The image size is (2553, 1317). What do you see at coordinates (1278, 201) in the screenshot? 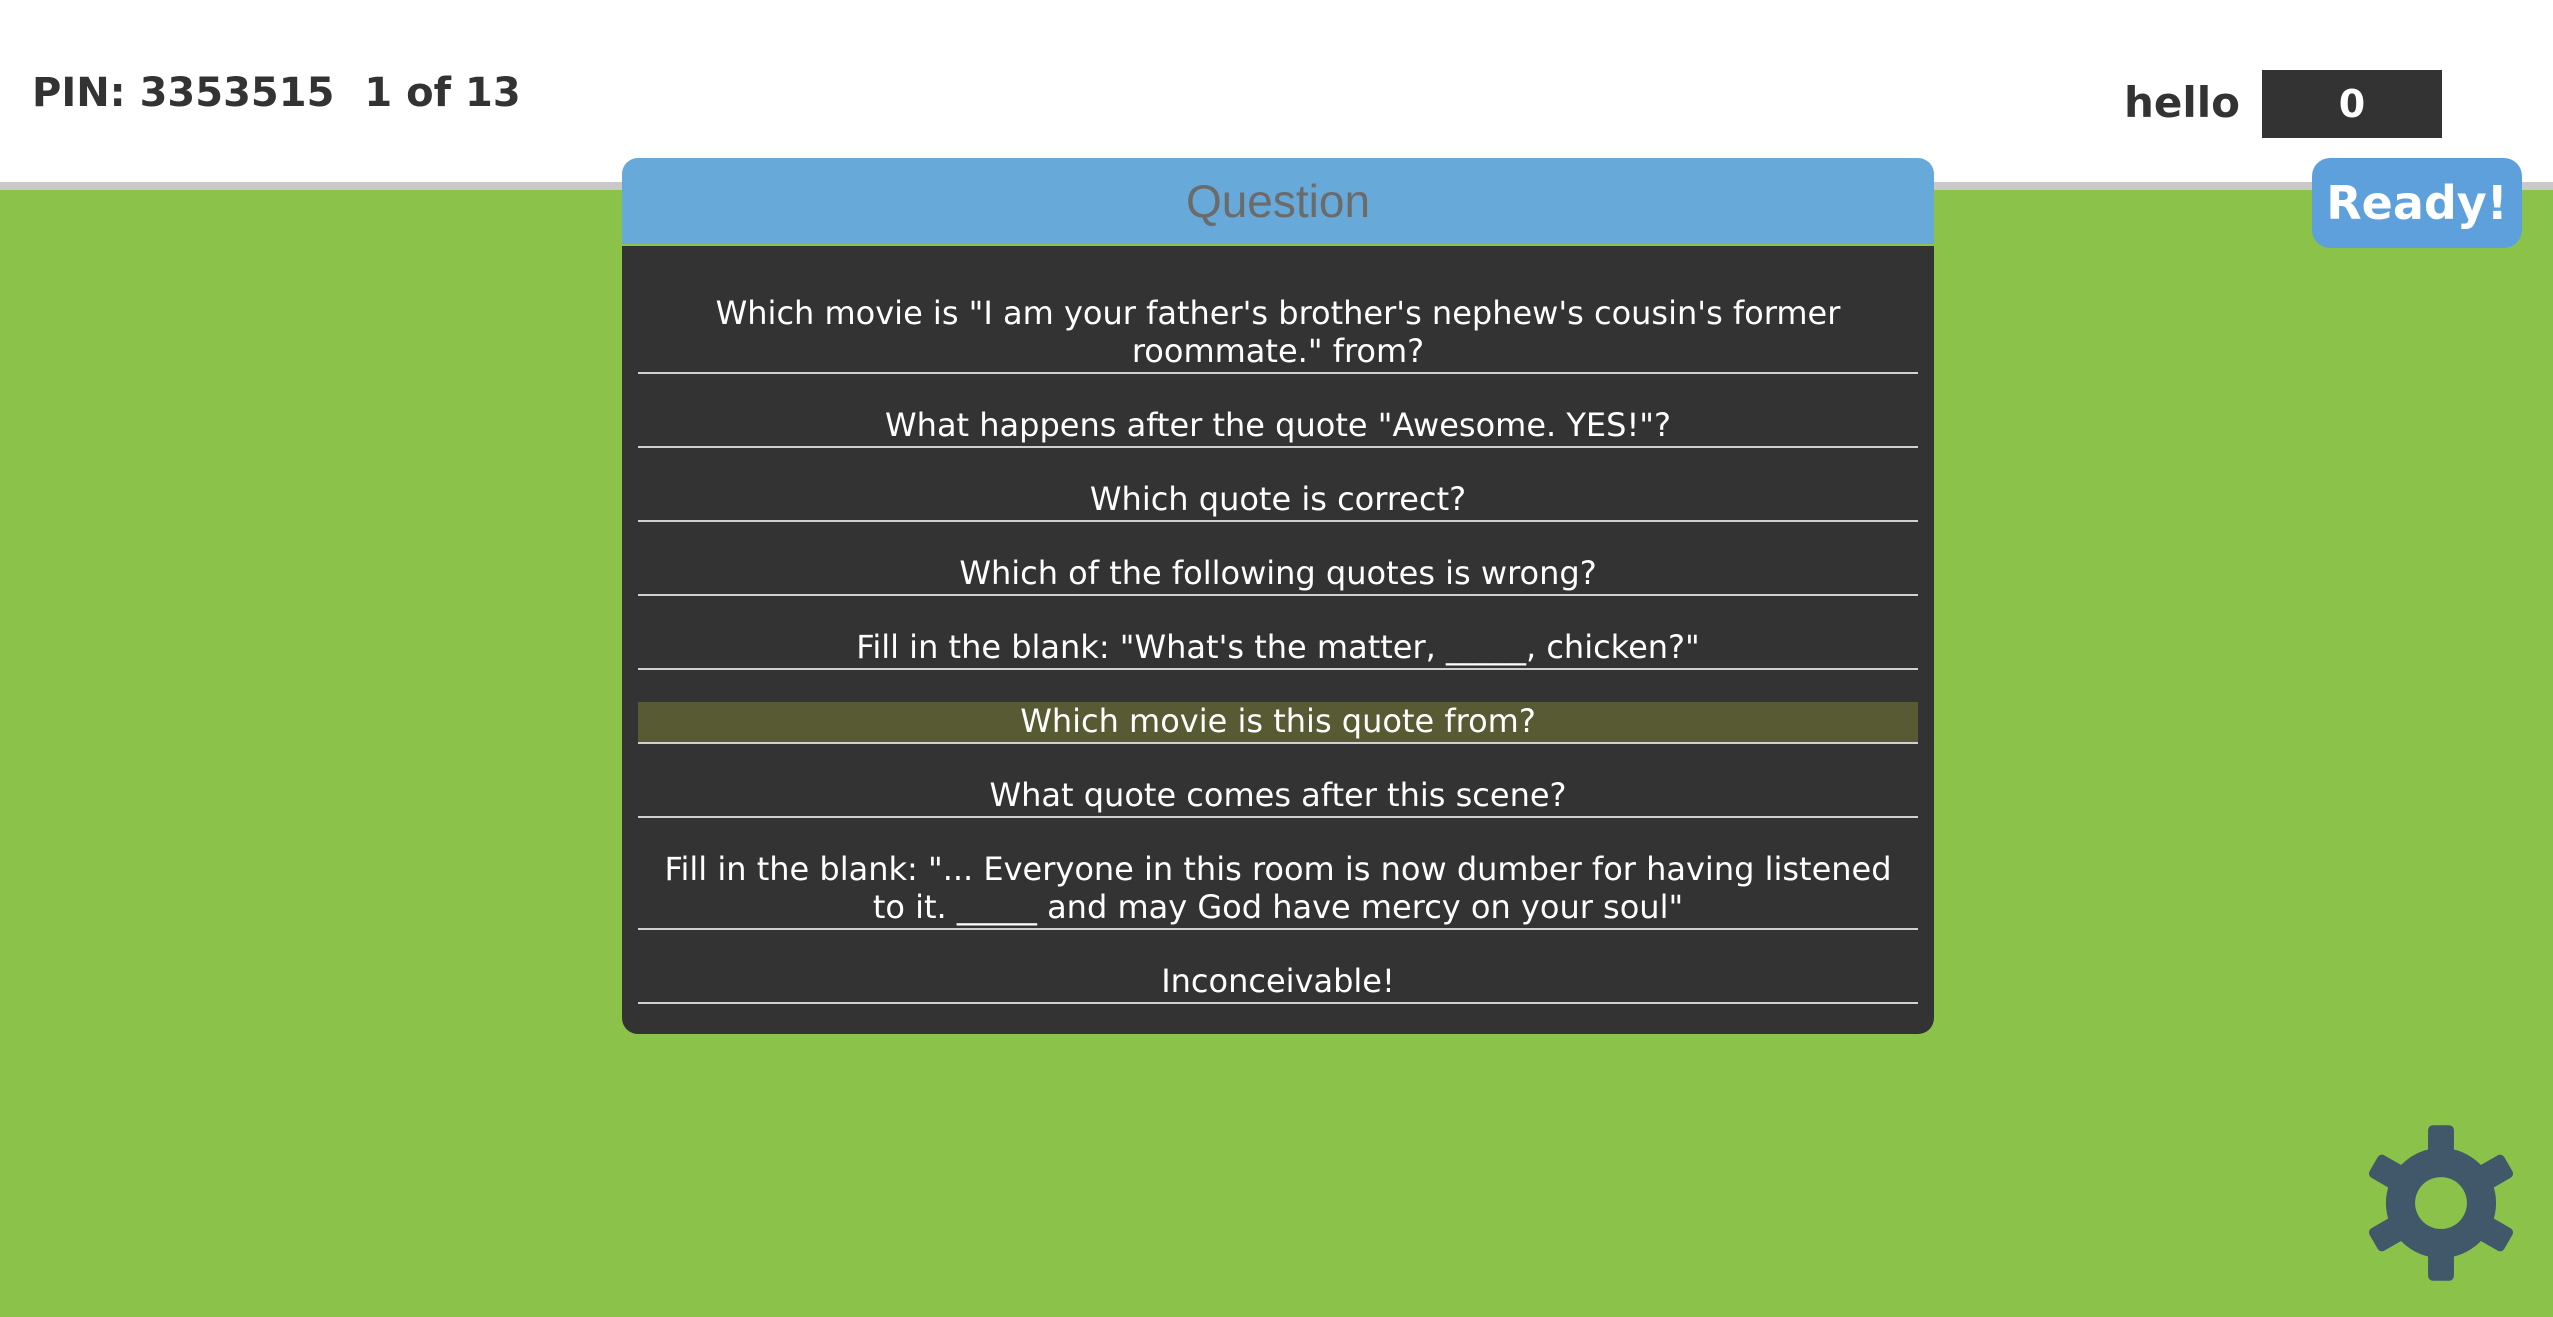
I see `question-header: Question` at bounding box center [1278, 201].